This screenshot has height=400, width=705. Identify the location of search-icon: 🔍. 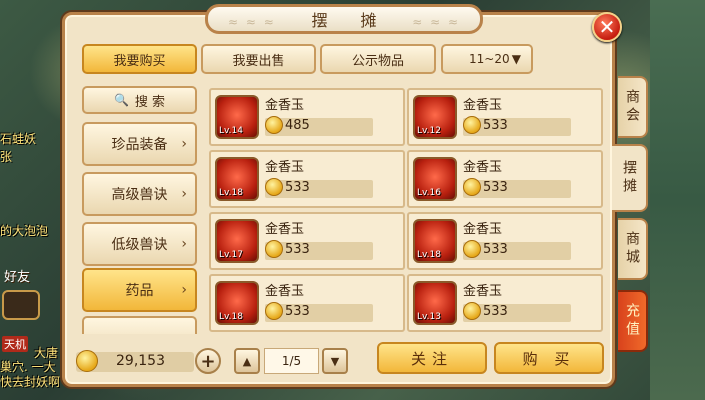
(121, 100).